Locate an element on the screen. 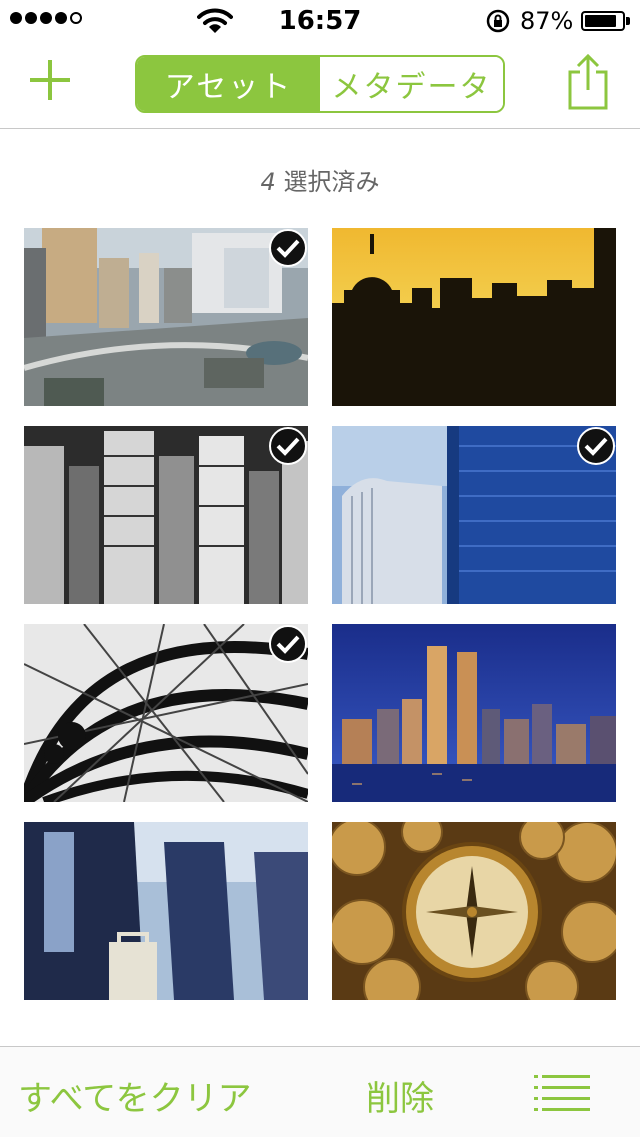 The image size is (640, 1137). bw-skyscrapers-image is located at coordinates (166, 515).